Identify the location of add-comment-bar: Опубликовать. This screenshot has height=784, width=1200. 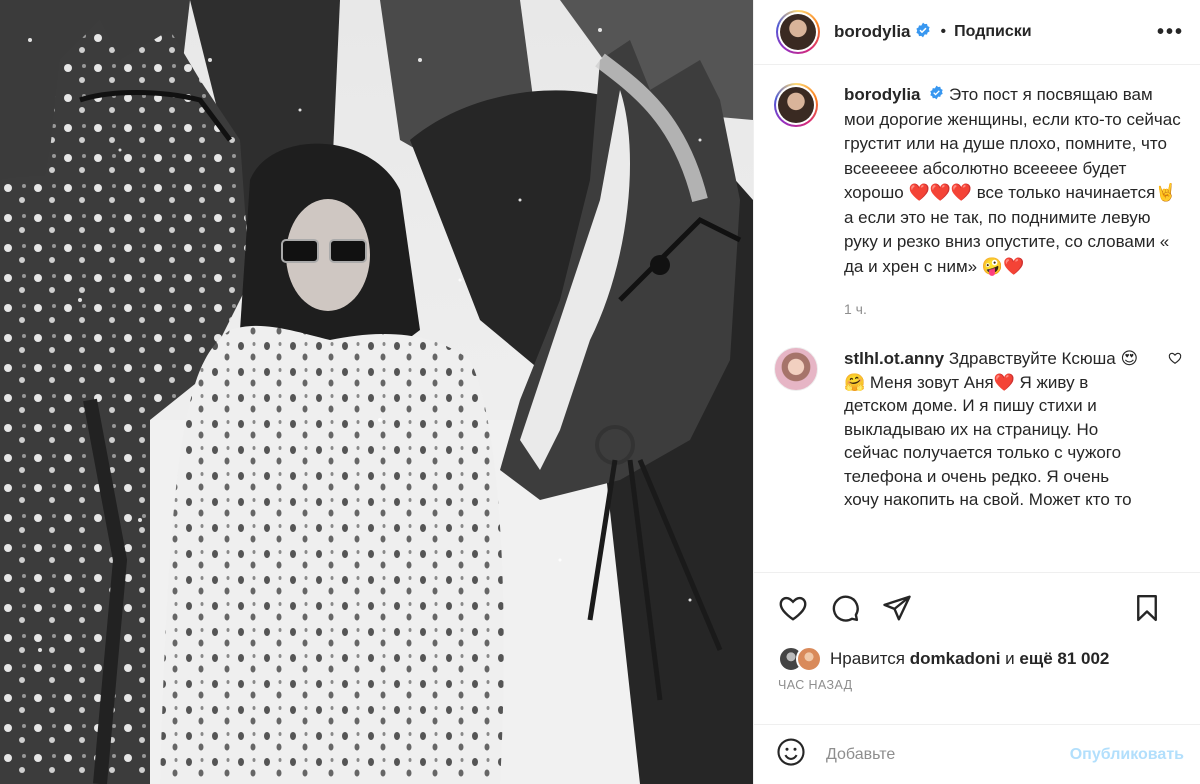
(977, 754).